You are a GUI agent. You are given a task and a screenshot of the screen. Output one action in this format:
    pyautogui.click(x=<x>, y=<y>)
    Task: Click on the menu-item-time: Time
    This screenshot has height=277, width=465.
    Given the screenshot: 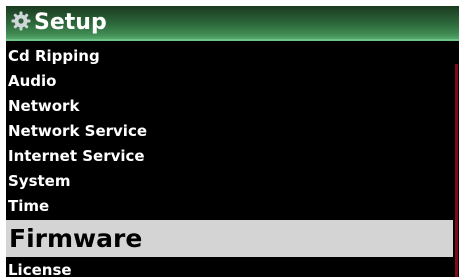 What is the action you would take?
    pyautogui.click(x=229, y=206)
    